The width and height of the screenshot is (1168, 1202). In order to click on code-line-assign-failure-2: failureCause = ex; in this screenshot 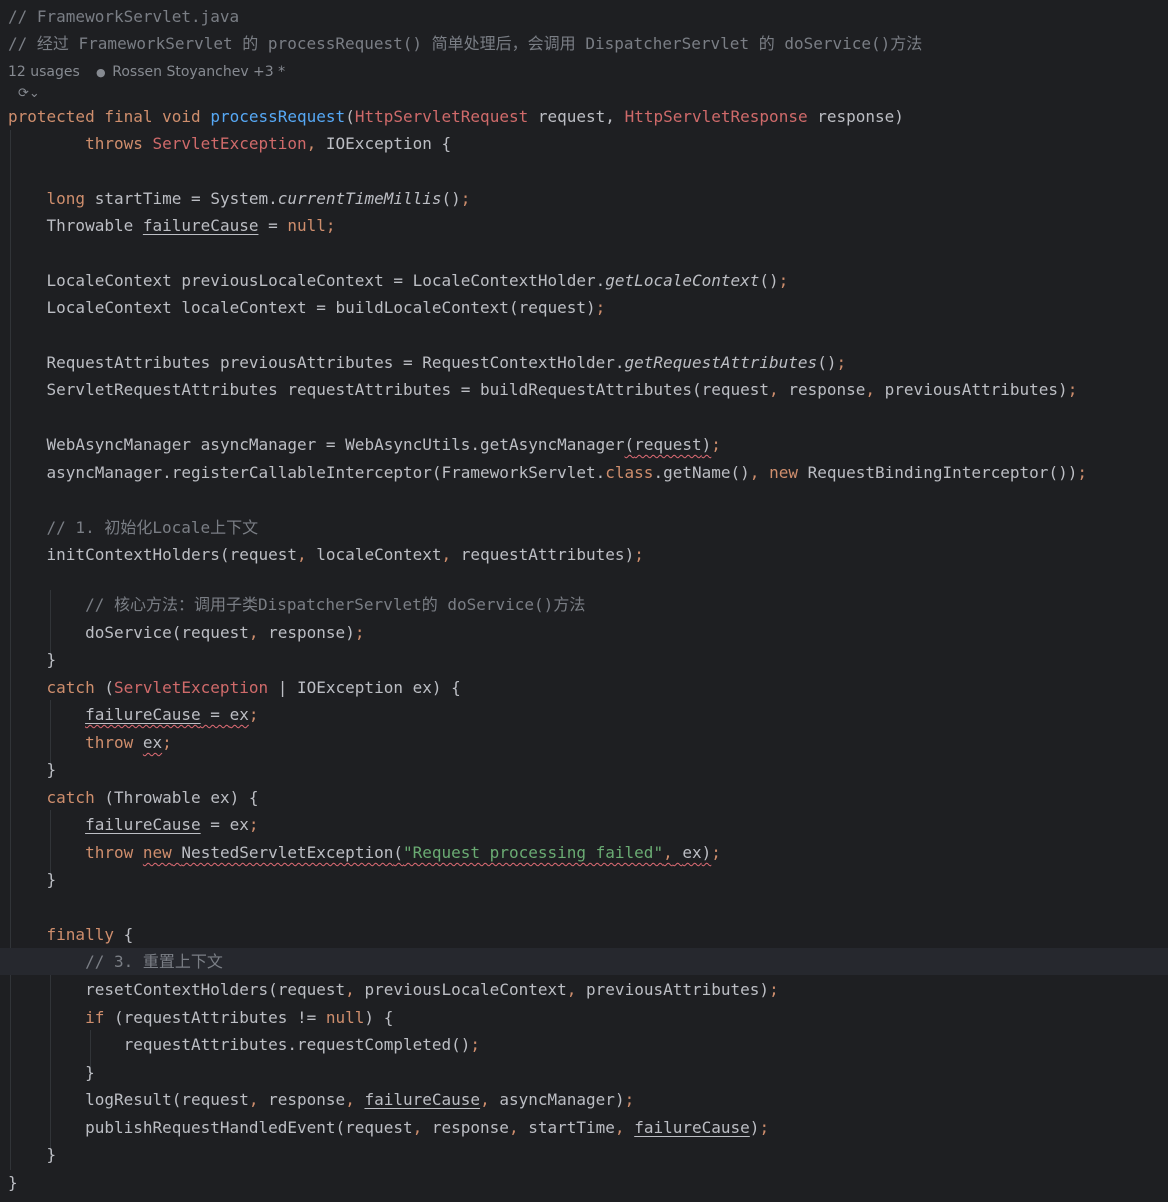, I will do `click(133, 824)`.